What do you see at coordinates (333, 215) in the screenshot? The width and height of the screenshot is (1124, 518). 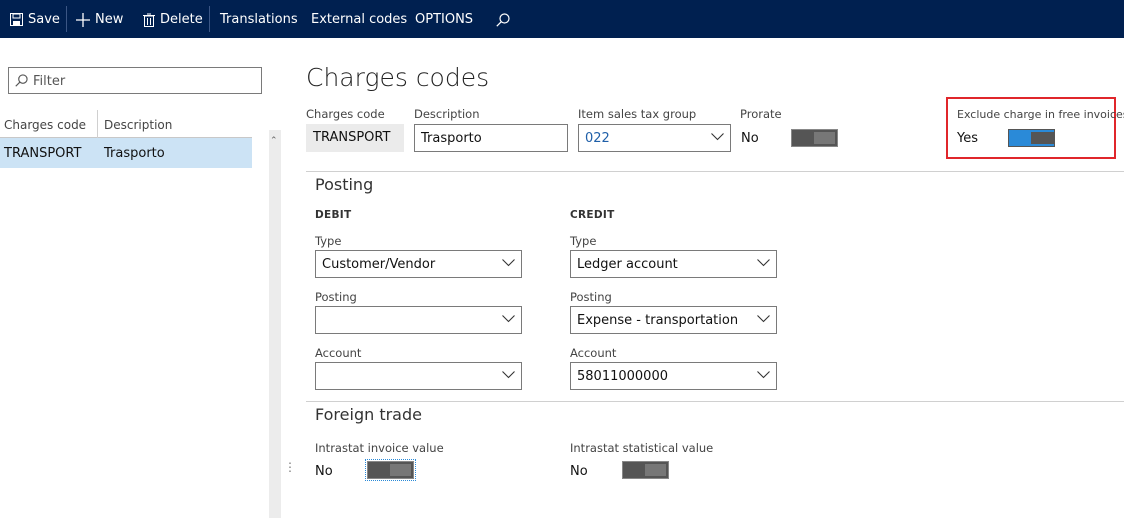 I see `debit-heading: DEBIT` at bounding box center [333, 215].